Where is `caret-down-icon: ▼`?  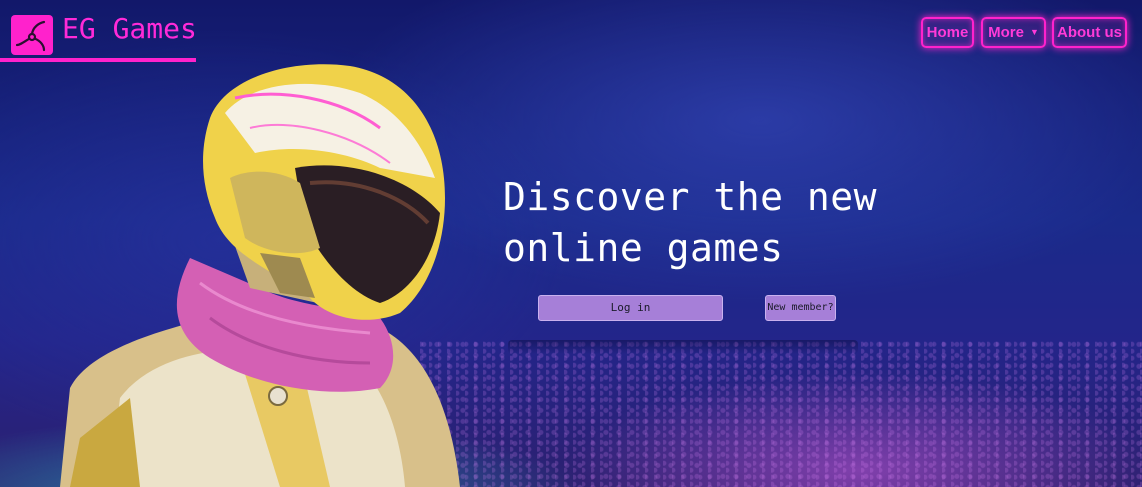 caret-down-icon: ▼ is located at coordinates (1034, 32).